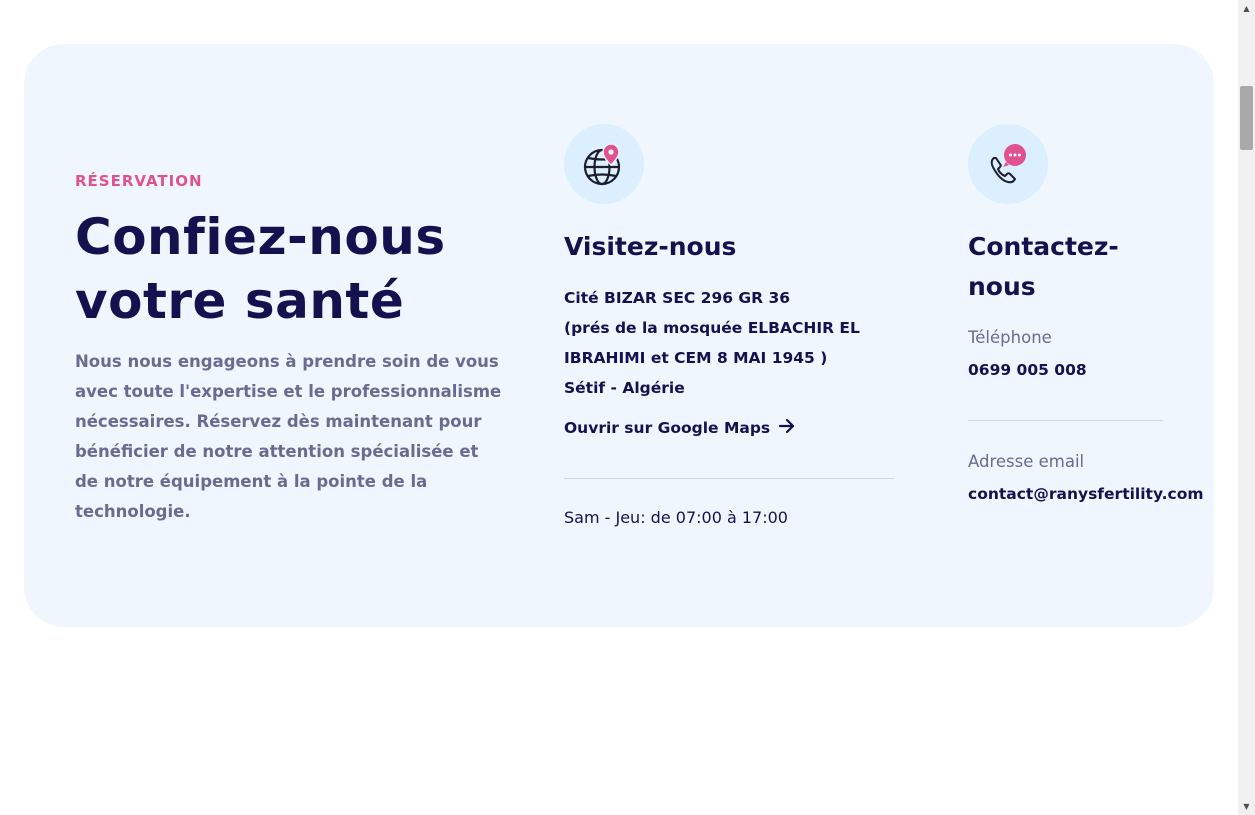 This screenshot has height=815, width=1255. What do you see at coordinates (1246, 8) in the screenshot?
I see `scroll-up-arrow-icon: ▲` at bounding box center [1246, 8].